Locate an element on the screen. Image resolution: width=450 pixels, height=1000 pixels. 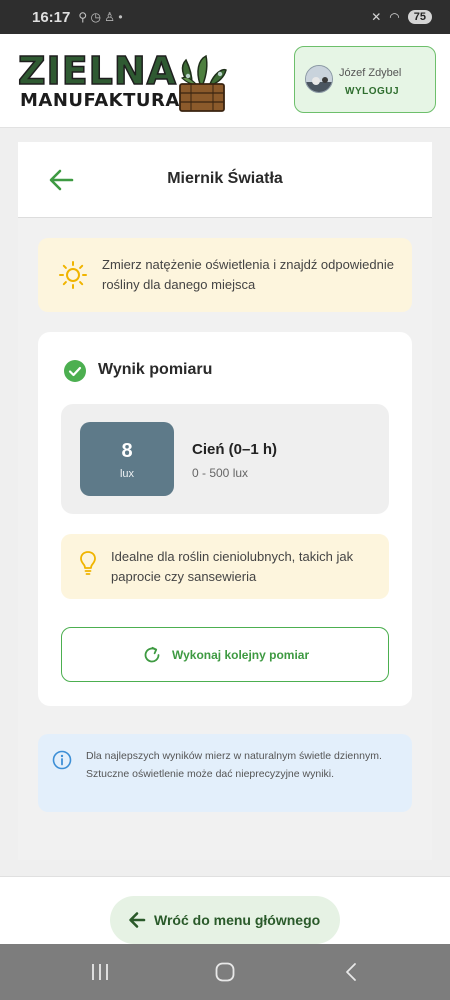
avatar-image is located at coordinates (319, 79).